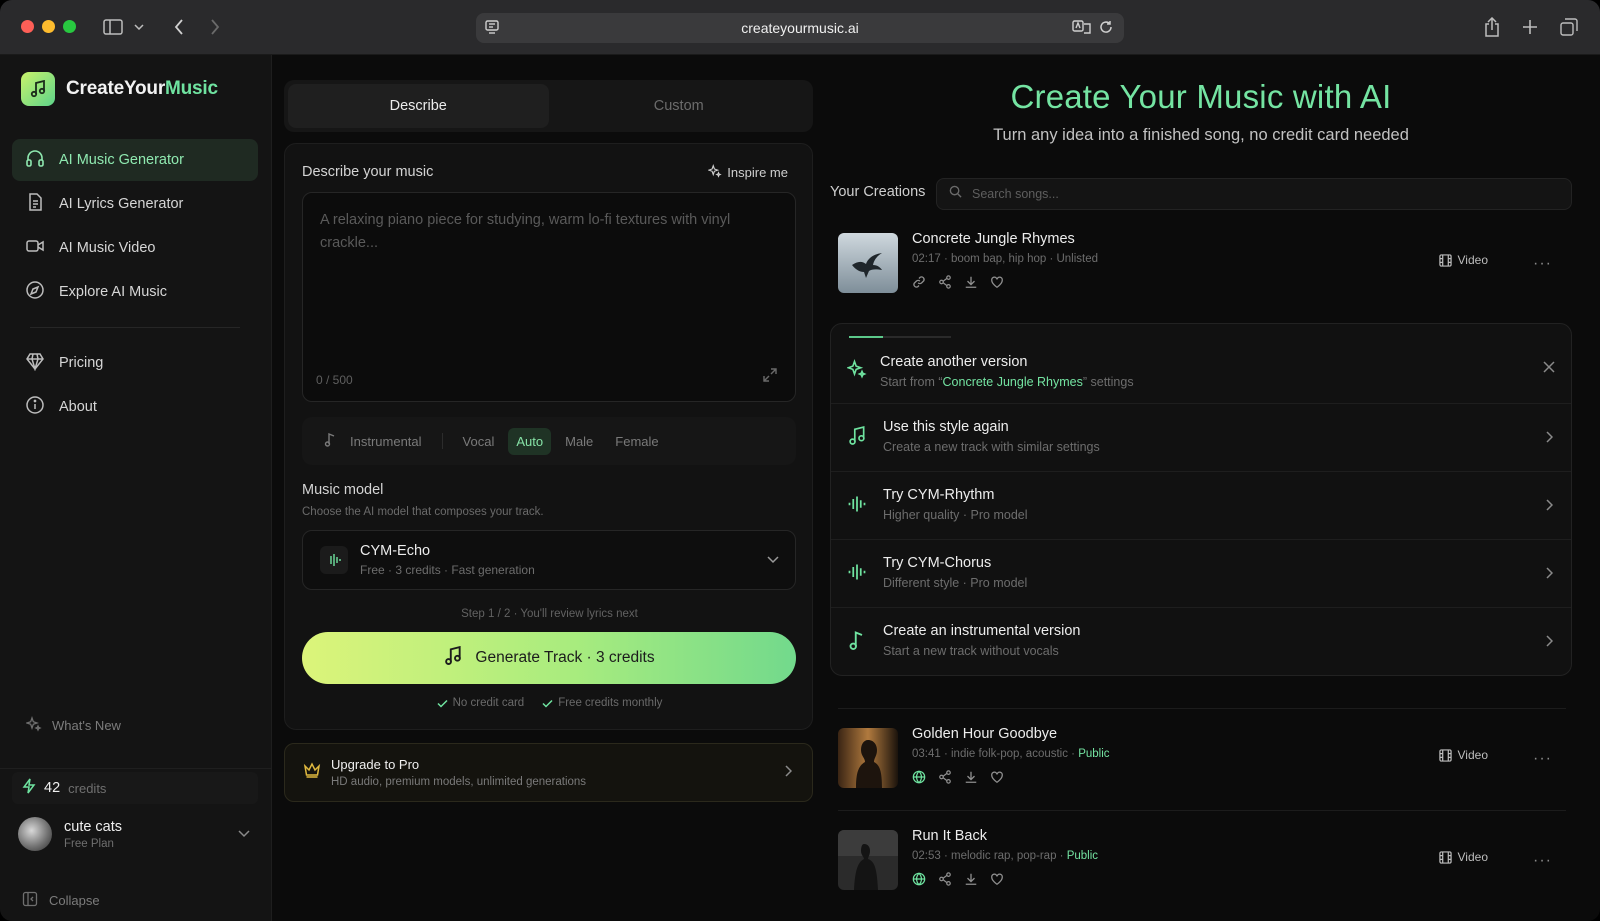  Describe the element at coordinates (1530, 27) in the screenshot. I see `new-tab-icon` at that location.